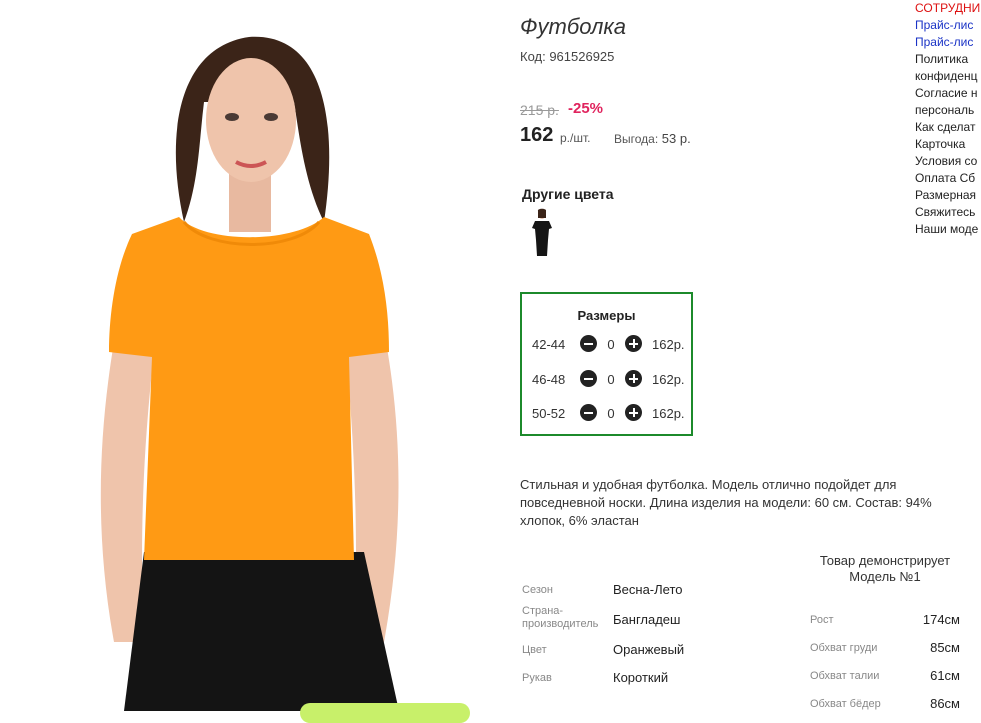 This screenshot has width=981, height=723. What do you see at coordinates (549, 344) in the screenshot?
I see `size-label: 42-44` at bounding box center [549, 344].